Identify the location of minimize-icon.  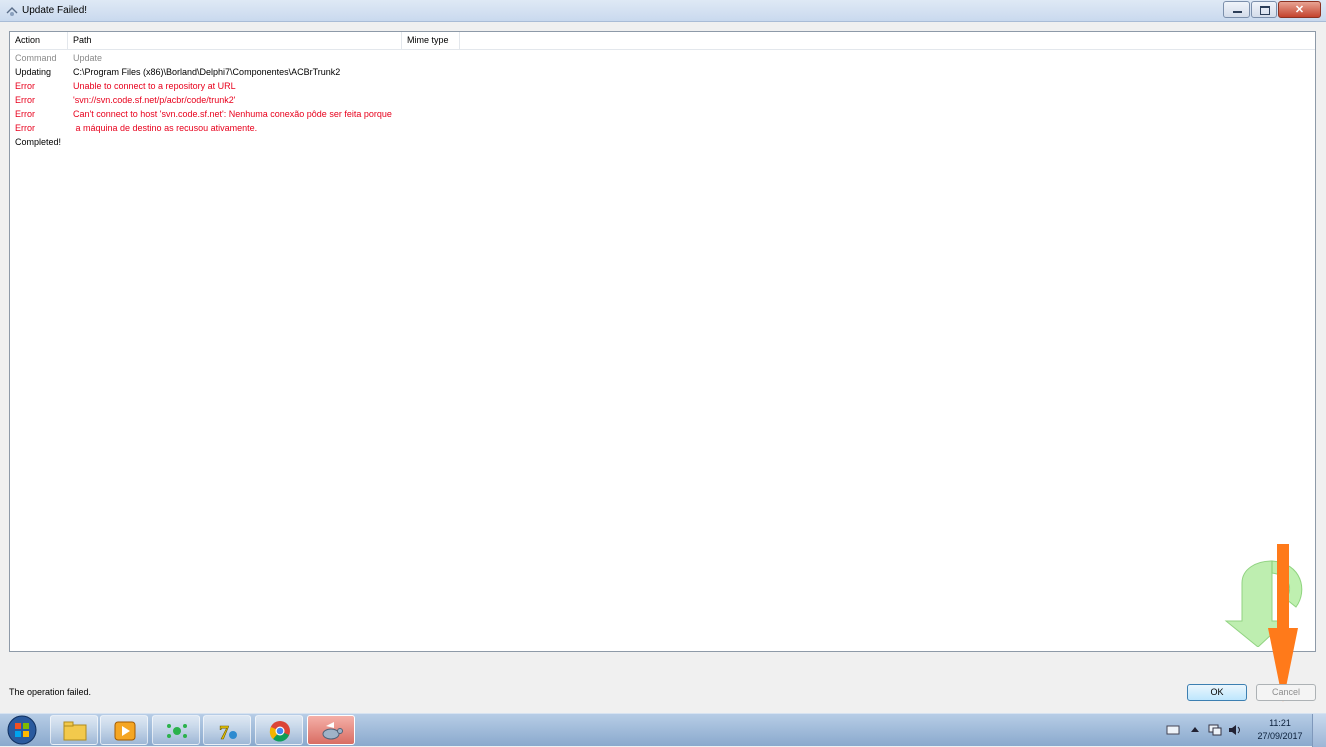
(1237, 12).